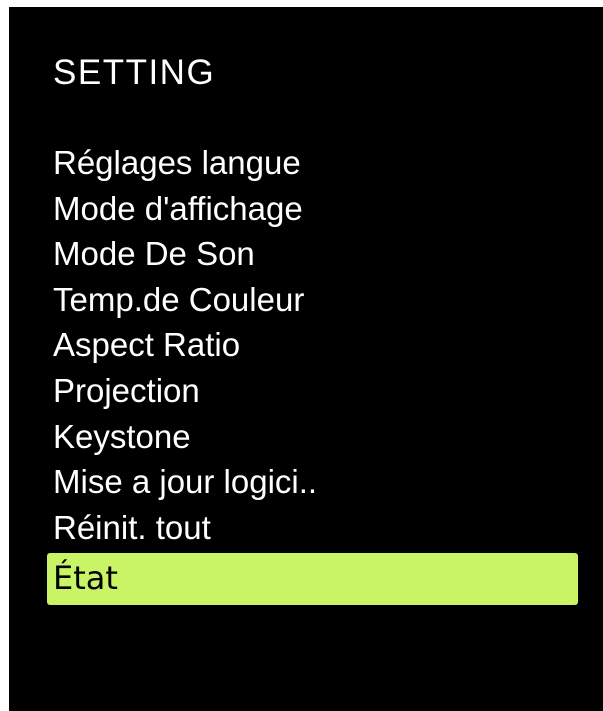  I want to click on menu-item-language: Réglages langue, so click(306, 164).